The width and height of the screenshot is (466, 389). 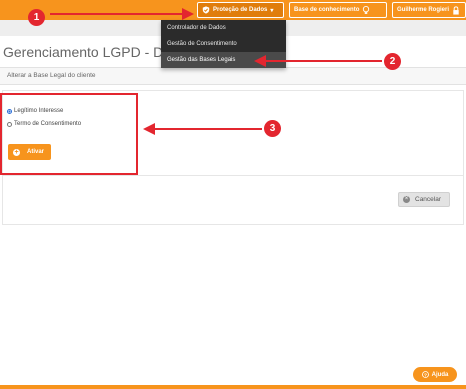 What do you see at coordinates (272, 128) in the screenshot?
I see `annotation-badge-3: 3` at bounding box center [272, 128].